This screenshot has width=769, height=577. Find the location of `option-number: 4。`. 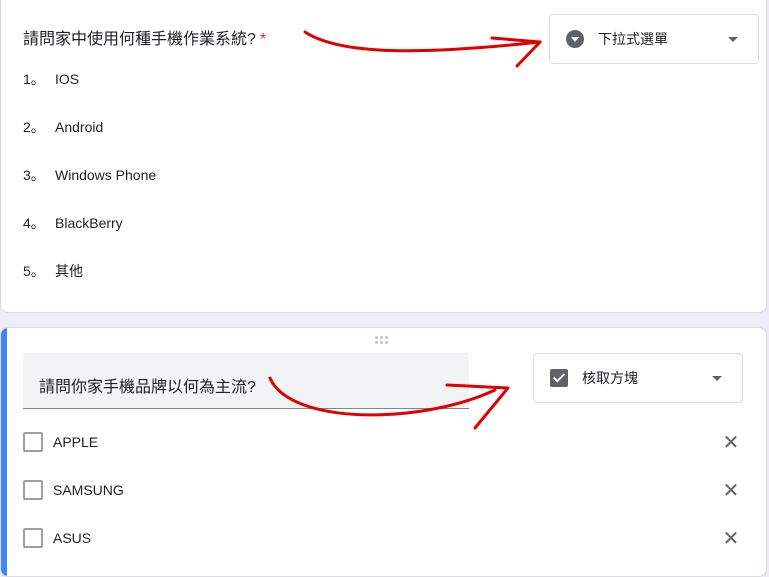

option-number: 4。 is located at coordinates (34, 223).